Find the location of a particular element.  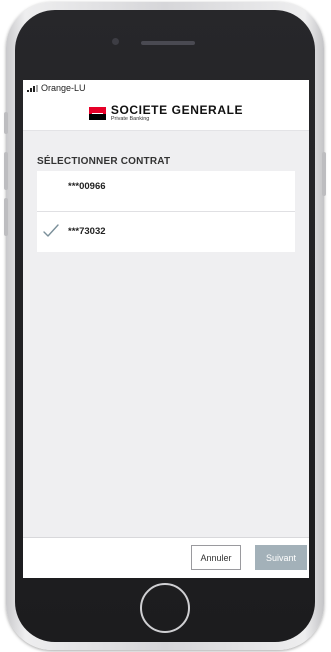

action-bar: Annuler Suivant is located at coordinates (166, 557).